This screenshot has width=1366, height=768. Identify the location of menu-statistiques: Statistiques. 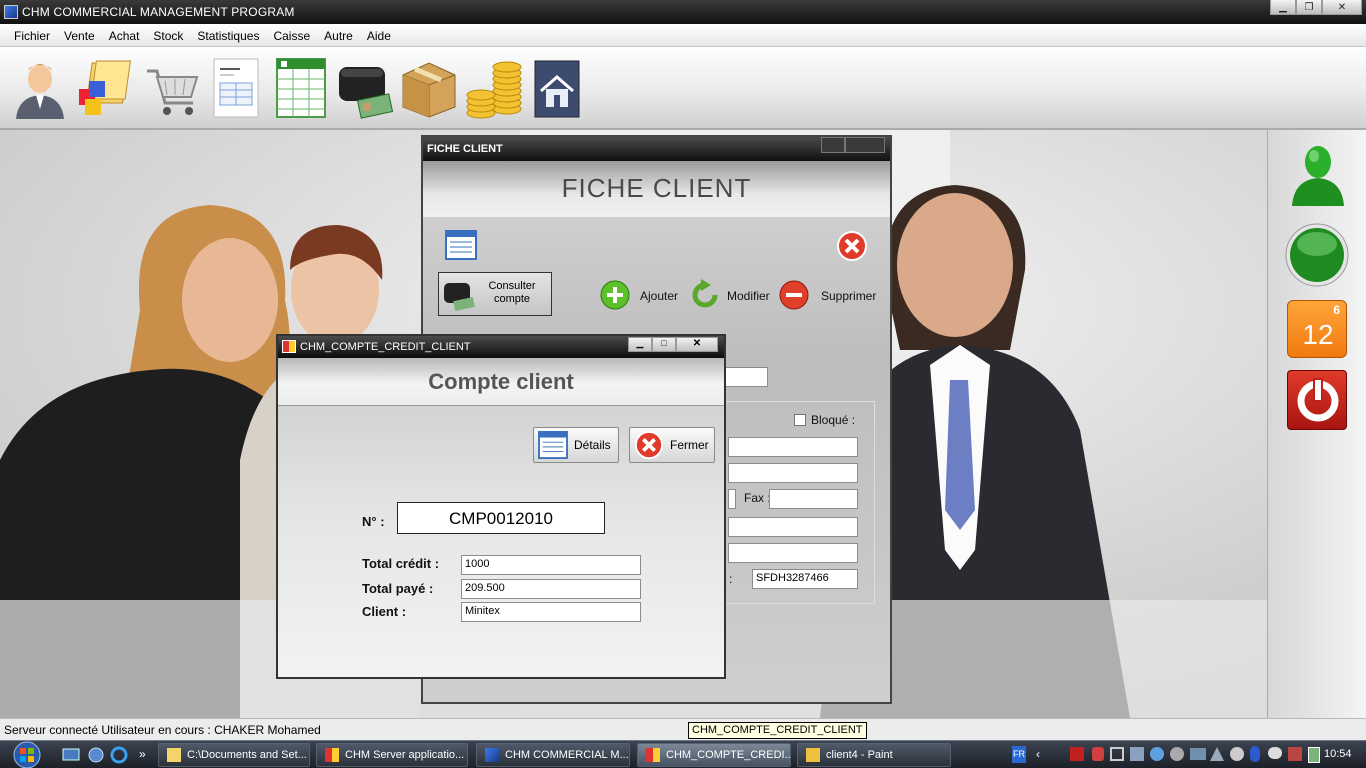
(228, 35).